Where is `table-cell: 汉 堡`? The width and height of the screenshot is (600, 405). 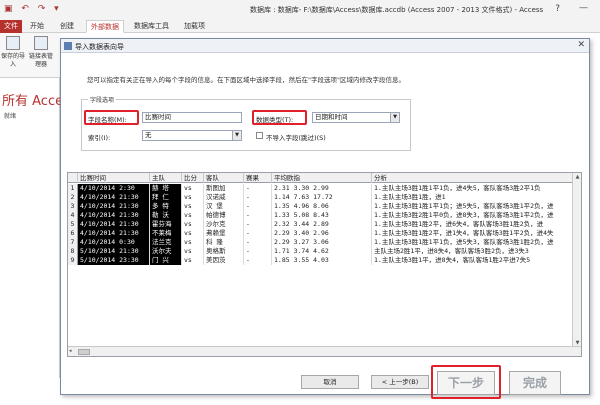 table-cell: 汉 堡 is located at coordinates (224, 206).